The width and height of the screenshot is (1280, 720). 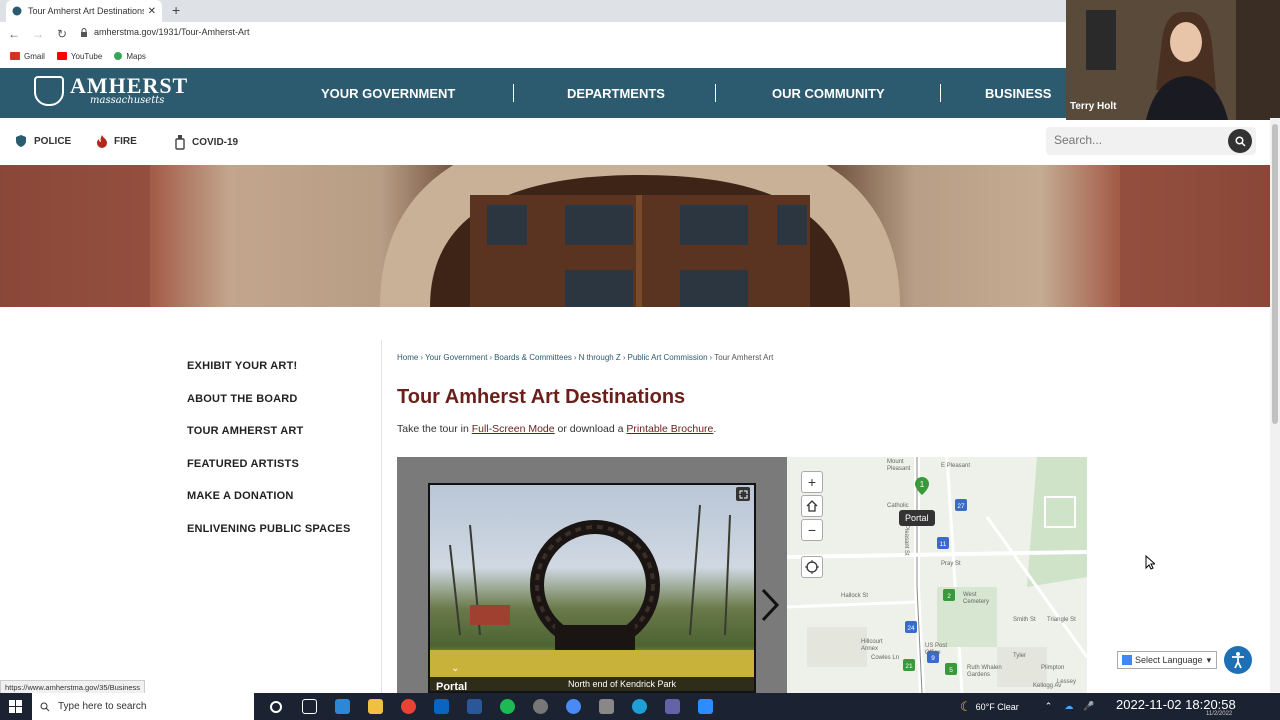 I want to click on edge-icon, so click(x=639, y=706).